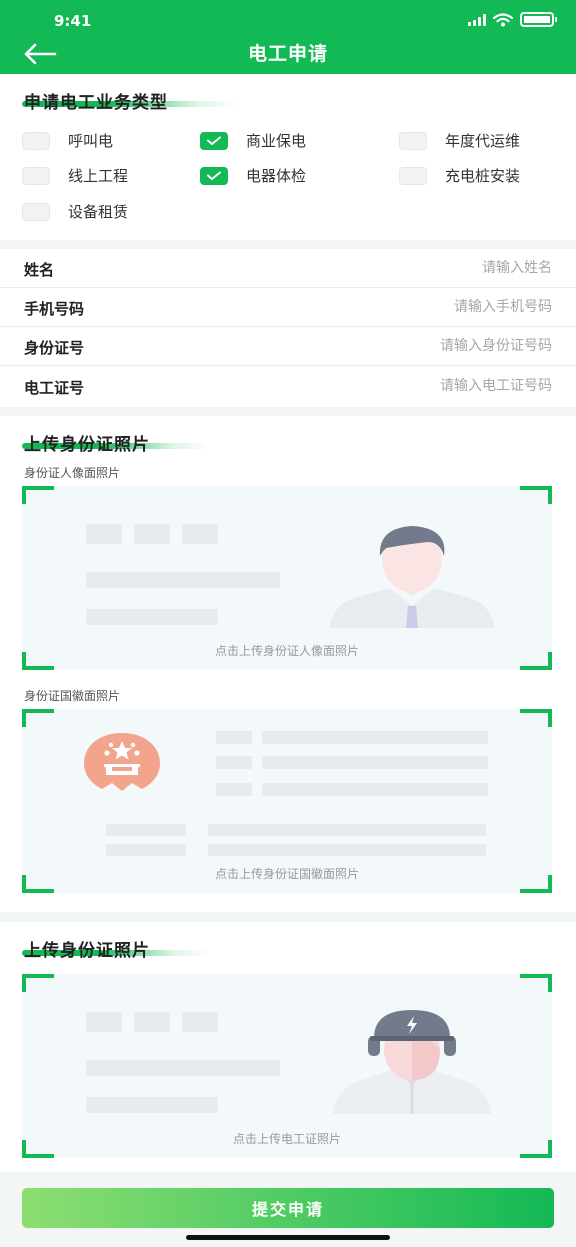  Describe the element at coordinates (54, 388) in the screenshot. I see `field-label: 电工证号` at that location.